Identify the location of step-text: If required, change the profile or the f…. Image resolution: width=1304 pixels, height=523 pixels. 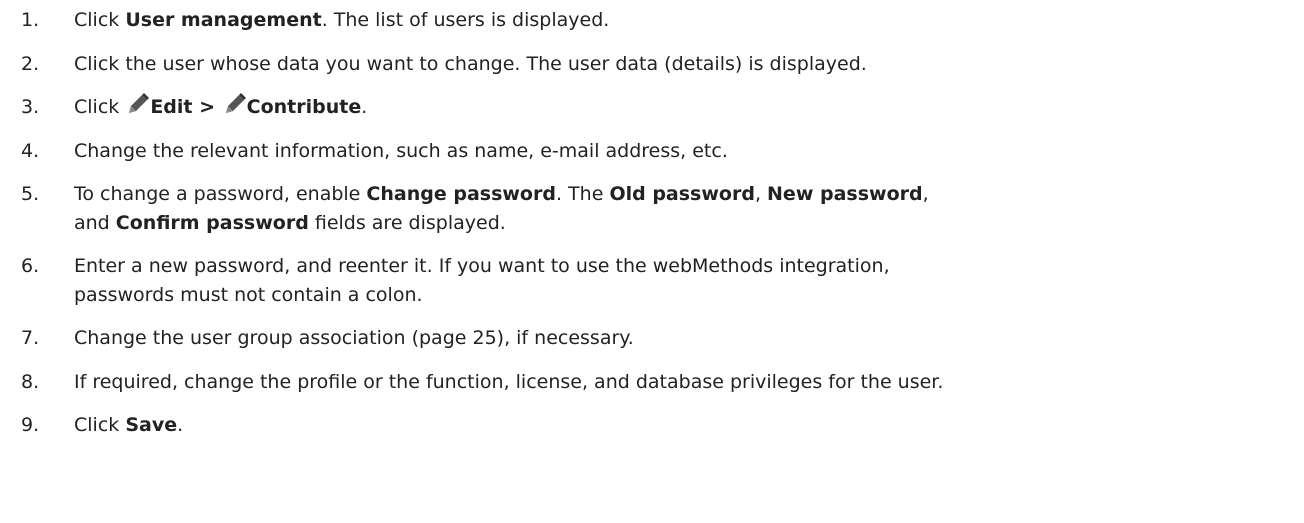
(509, 381).